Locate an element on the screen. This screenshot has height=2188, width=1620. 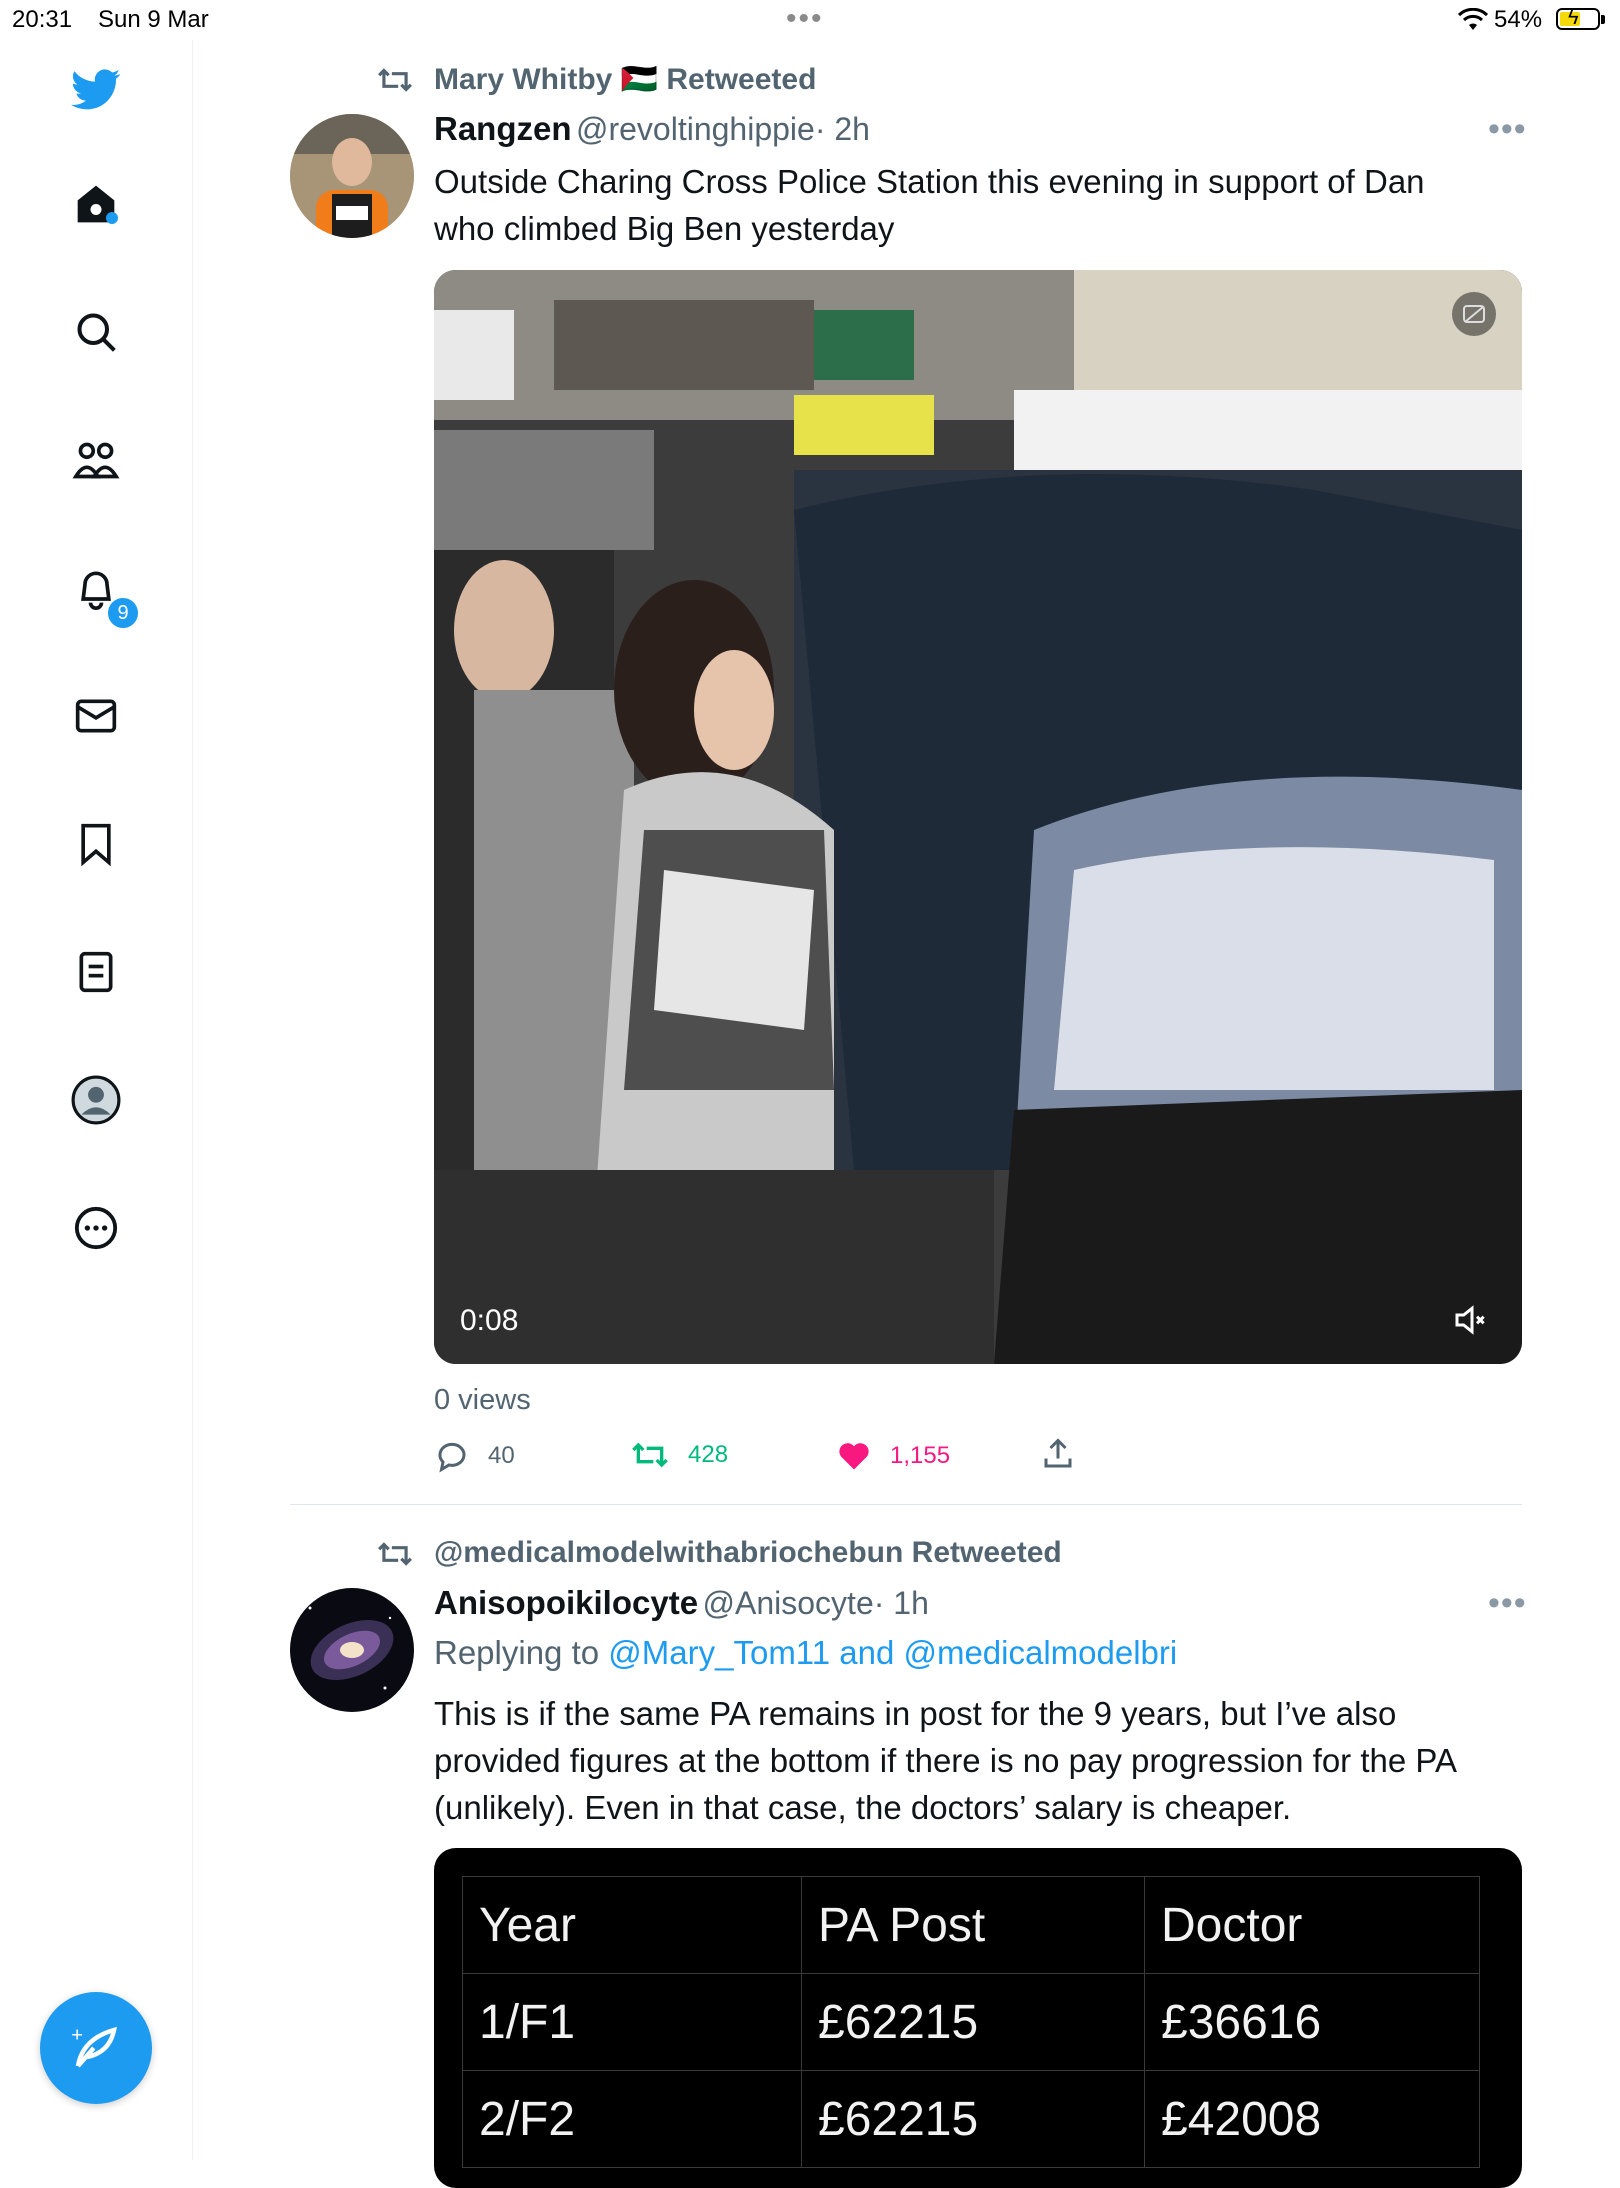
search-icon is located at coordinates (96, 332).